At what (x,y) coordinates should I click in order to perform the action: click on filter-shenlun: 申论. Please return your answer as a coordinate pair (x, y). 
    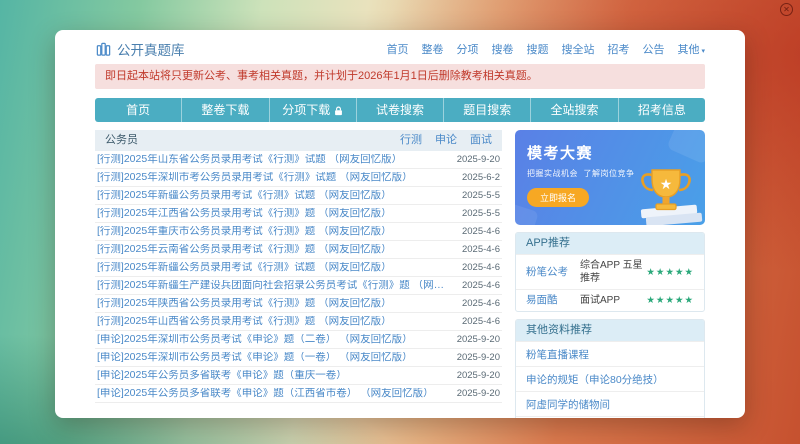
    Looking at the image, I should click on (446, 140).